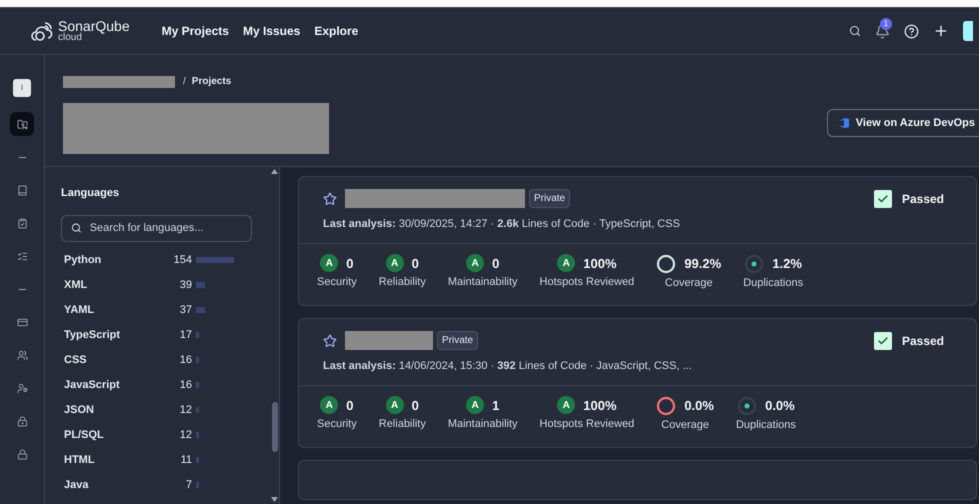  Describe the element at coordinates (902, 123) in the screenshot. I see `azure-devops-button: View on Azure DevOps` at that location.